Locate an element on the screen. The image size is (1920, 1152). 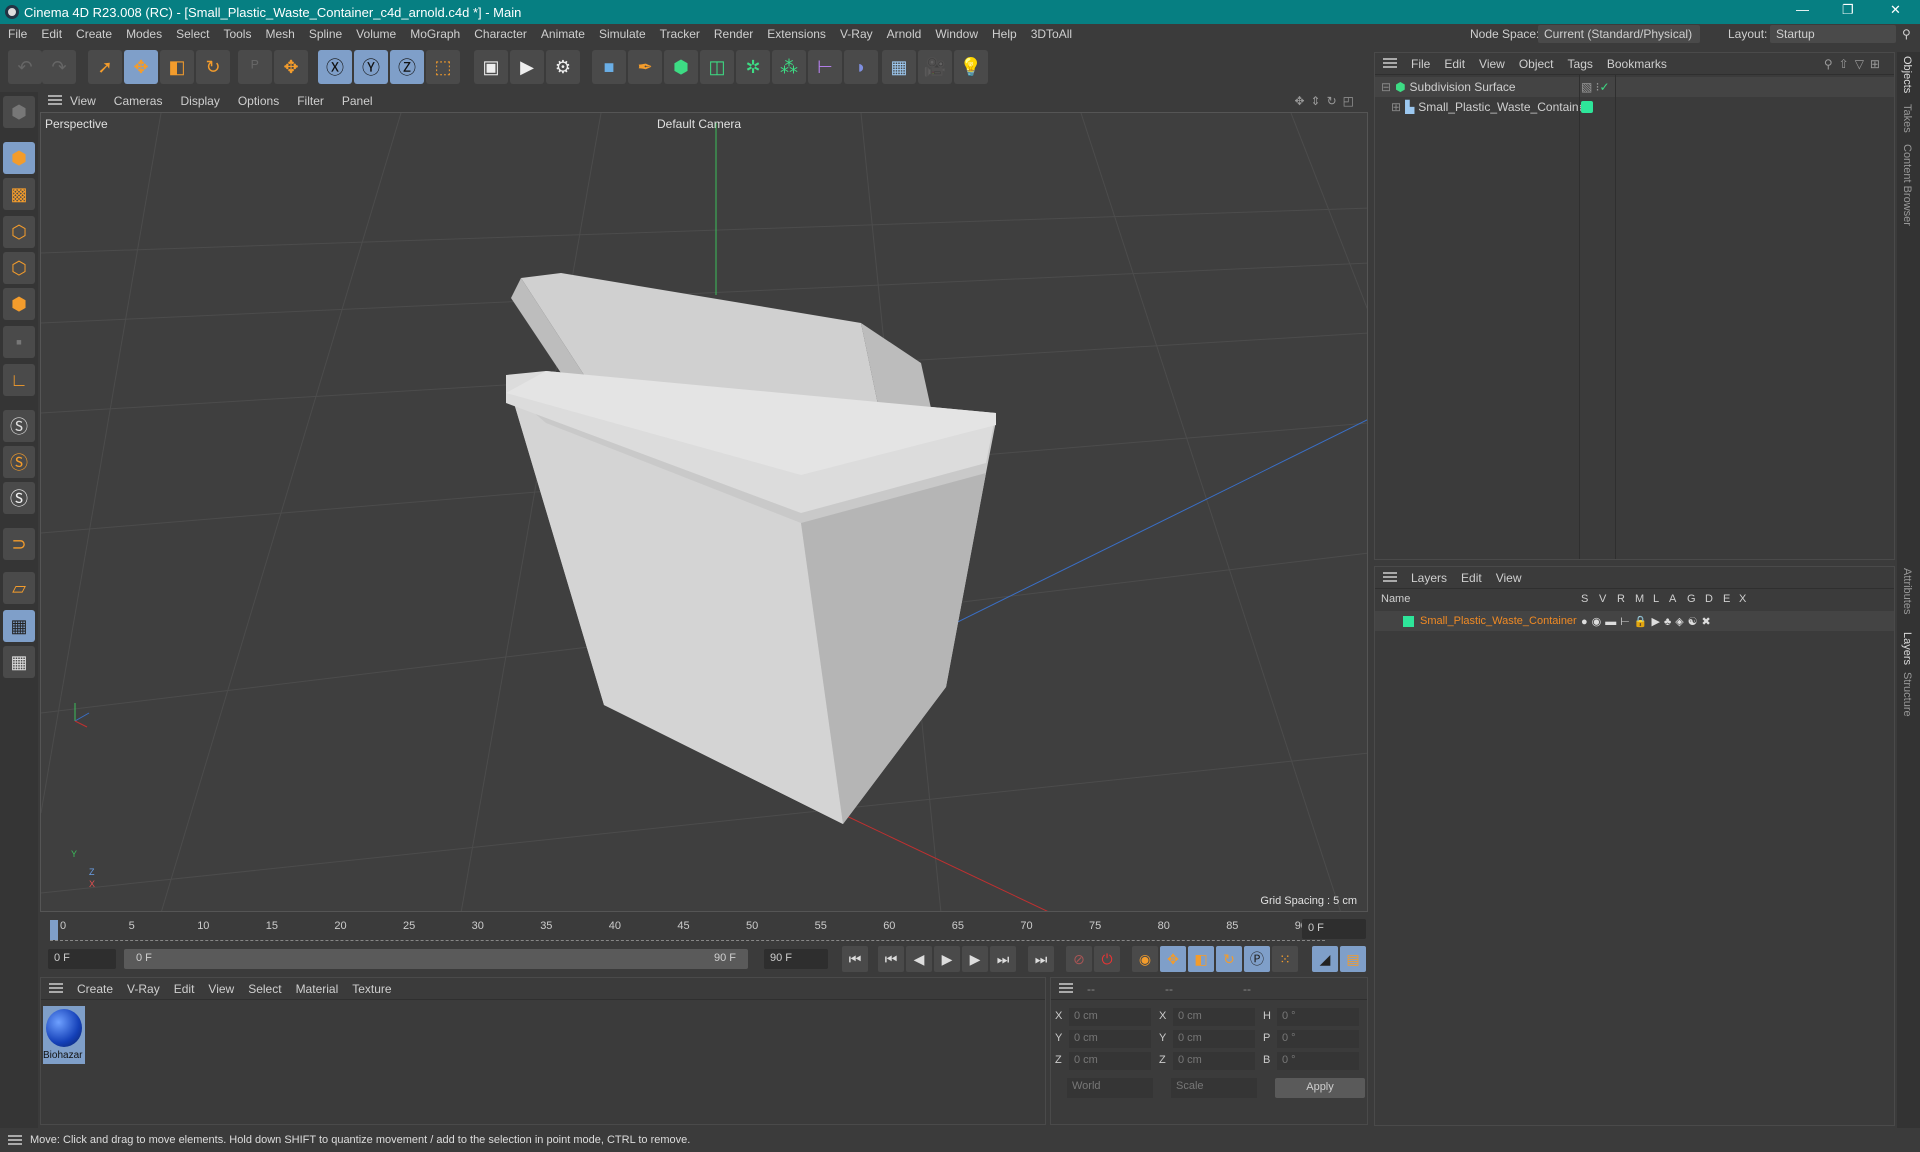
move-axis-icon: ✥ is located at coordinates (291, 67).